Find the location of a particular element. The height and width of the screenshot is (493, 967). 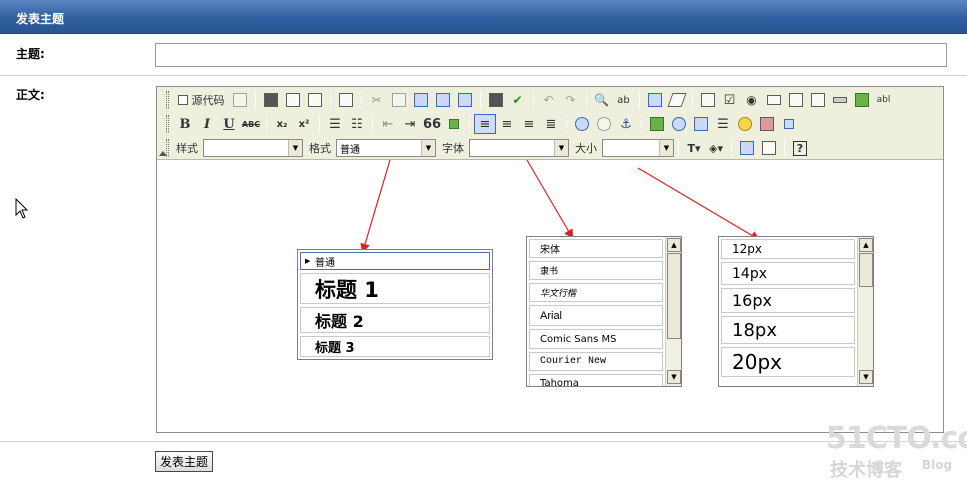

font-option: Courier New is located at coordinates (596, 361).